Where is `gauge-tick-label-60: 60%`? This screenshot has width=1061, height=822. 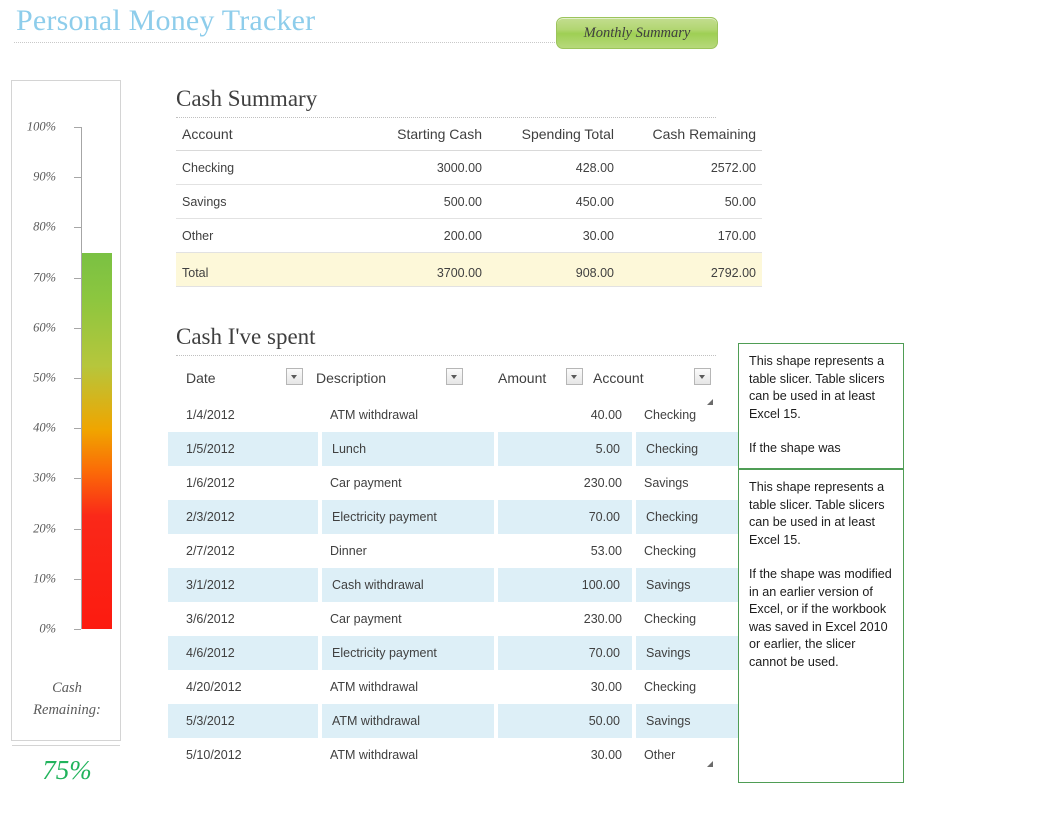 gauge-tick-label-60: 60% is located at coordinates (44, 327).